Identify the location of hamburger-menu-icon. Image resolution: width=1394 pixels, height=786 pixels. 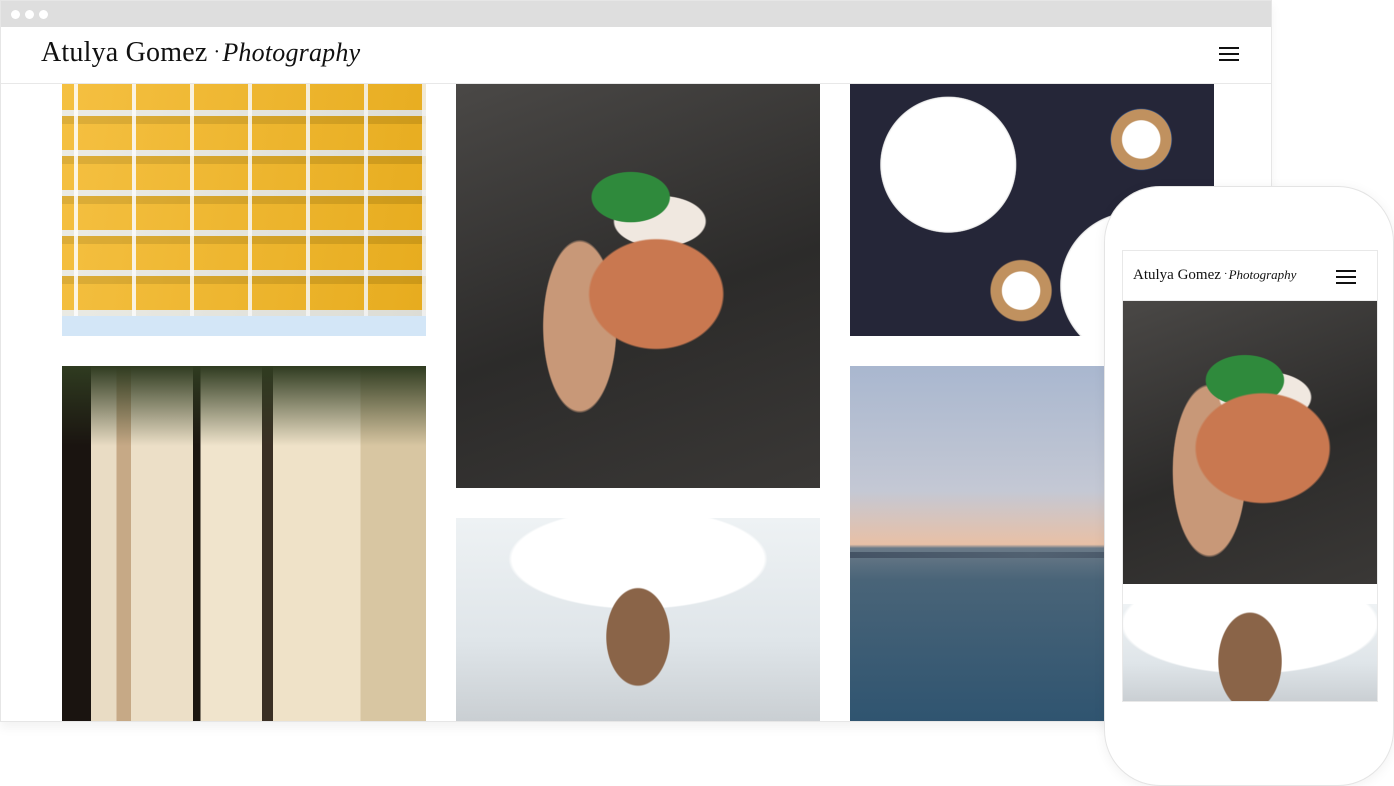
(1229, 55).